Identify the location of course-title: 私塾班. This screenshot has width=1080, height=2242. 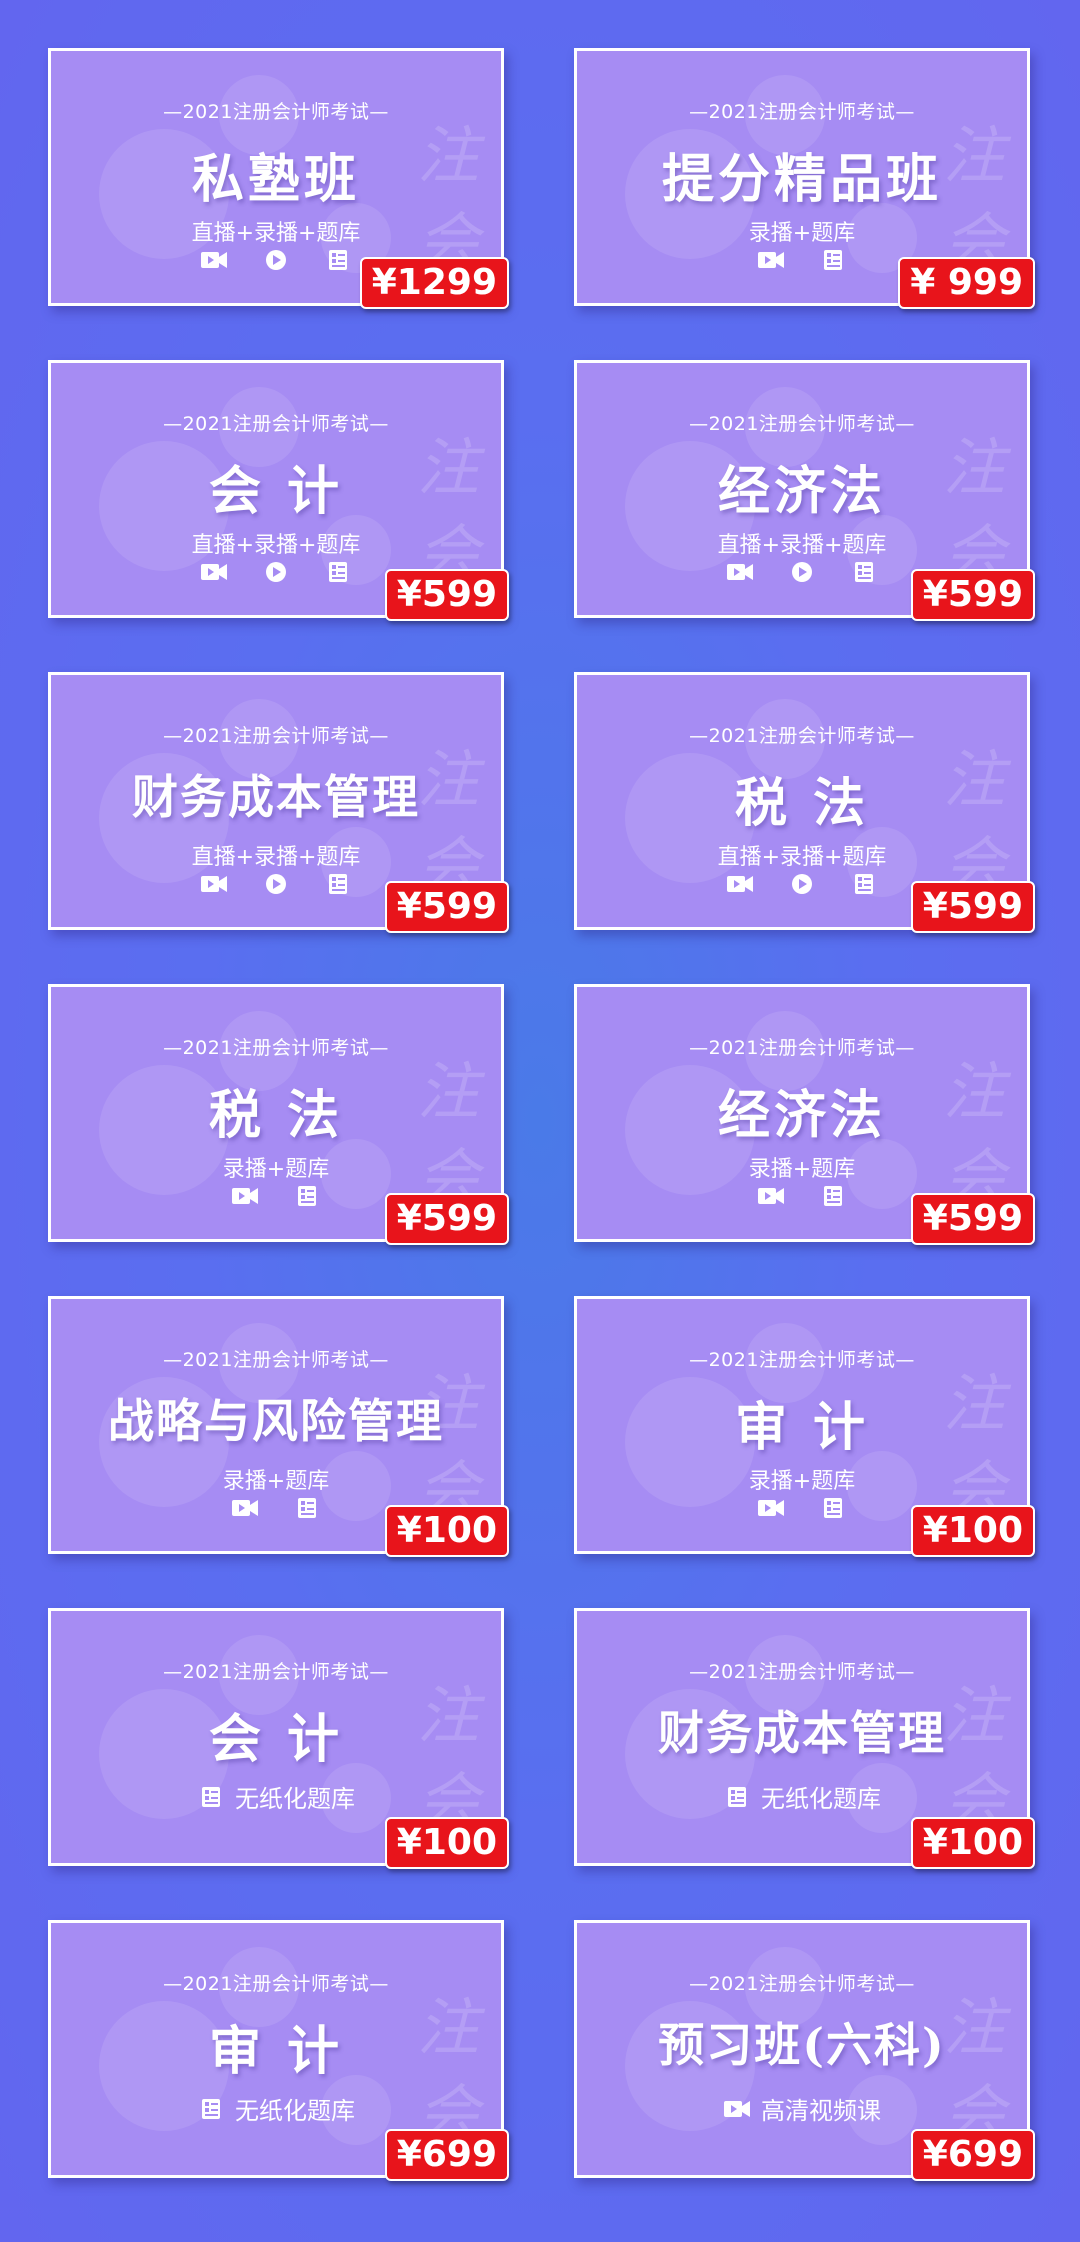
(275, 179).